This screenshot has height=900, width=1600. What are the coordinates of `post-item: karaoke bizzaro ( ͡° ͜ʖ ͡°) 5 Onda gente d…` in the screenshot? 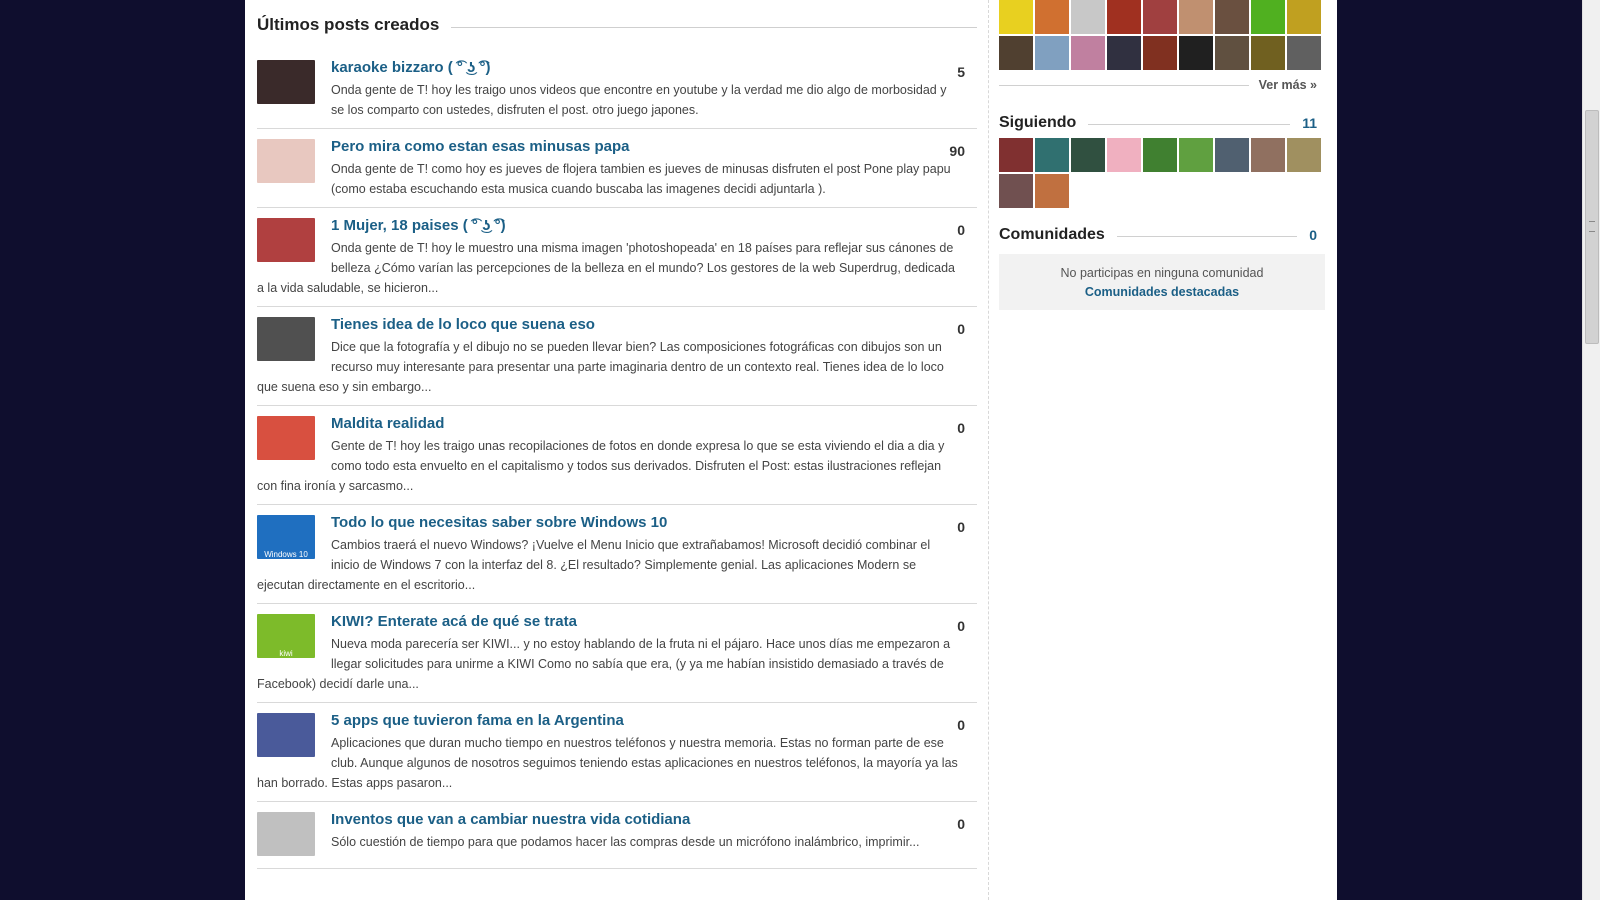 It's located at (617, 89).